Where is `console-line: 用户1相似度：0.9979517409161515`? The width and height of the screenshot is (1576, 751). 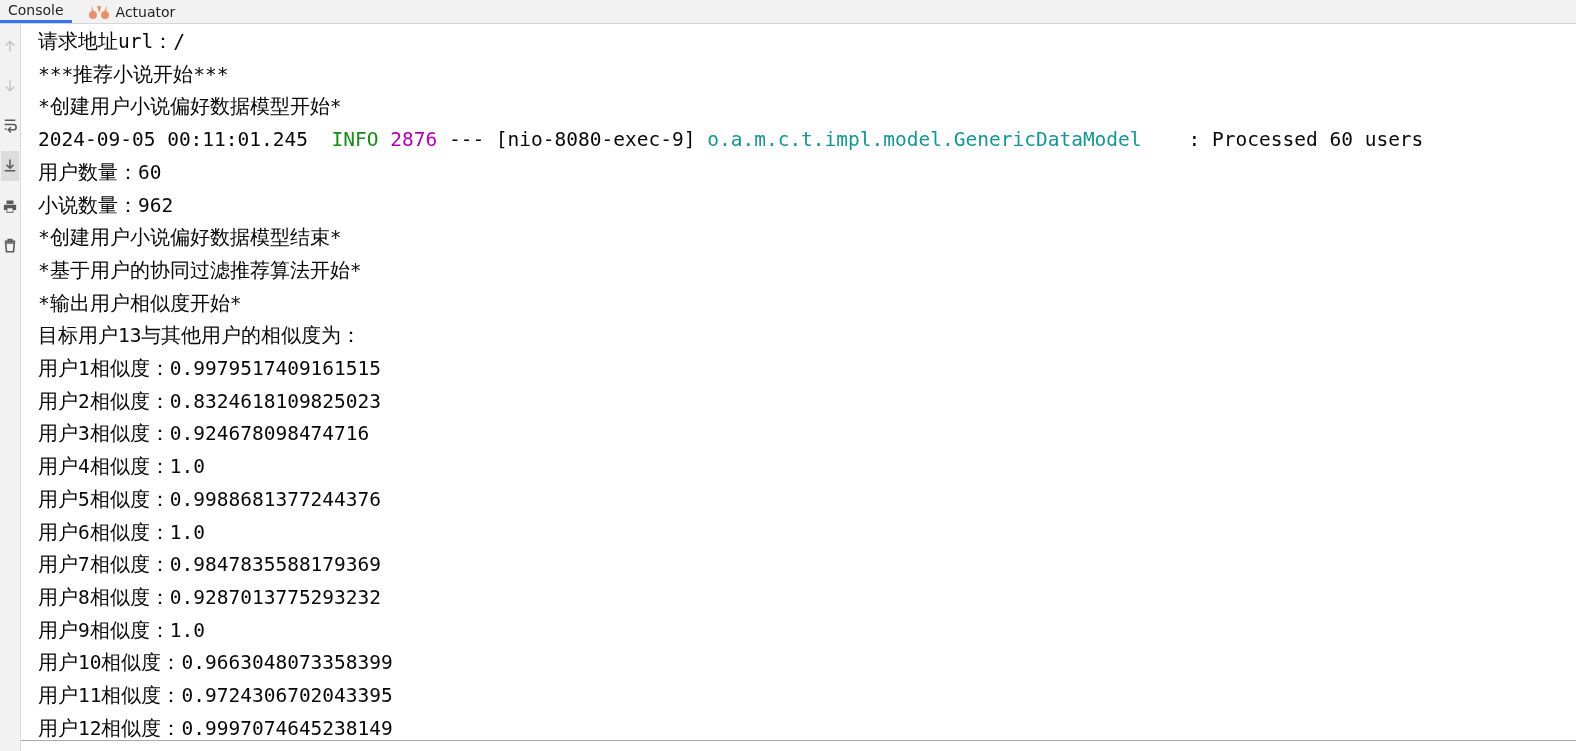
console-line: 用户1相似度：0.9979517409161515 is located at coordinates (210, 369).